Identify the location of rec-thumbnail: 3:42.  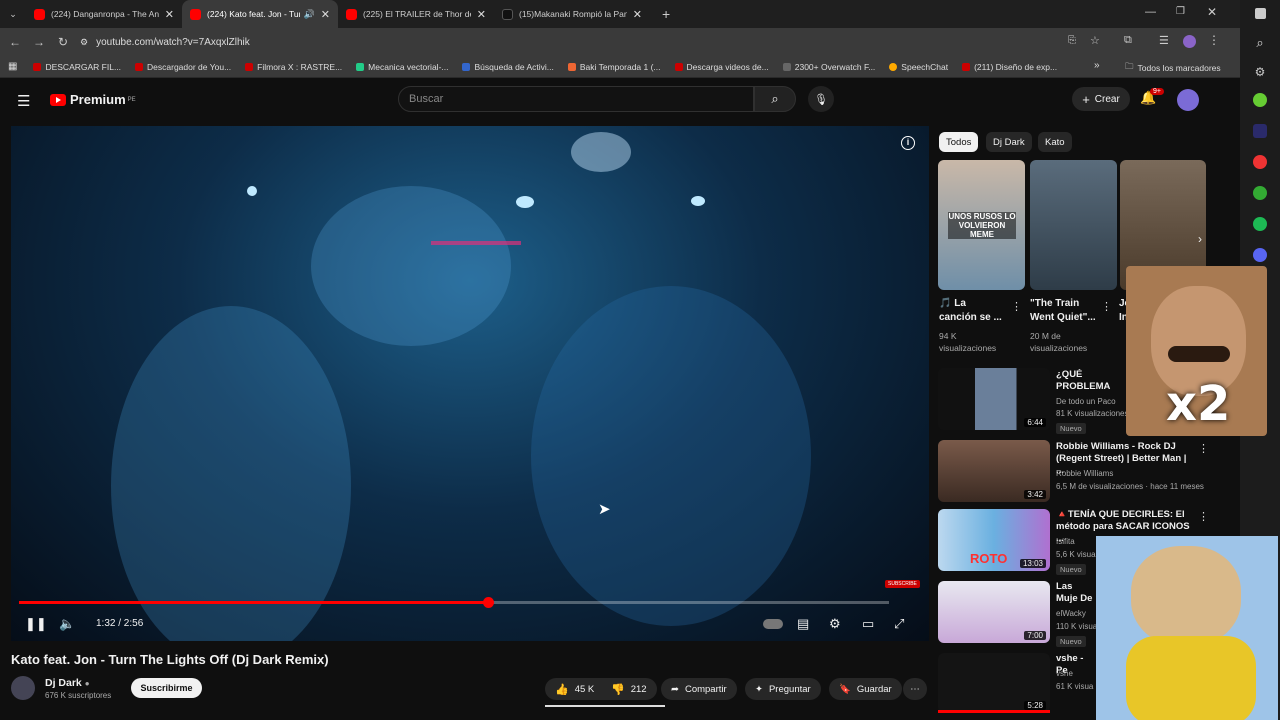
(994, 471).